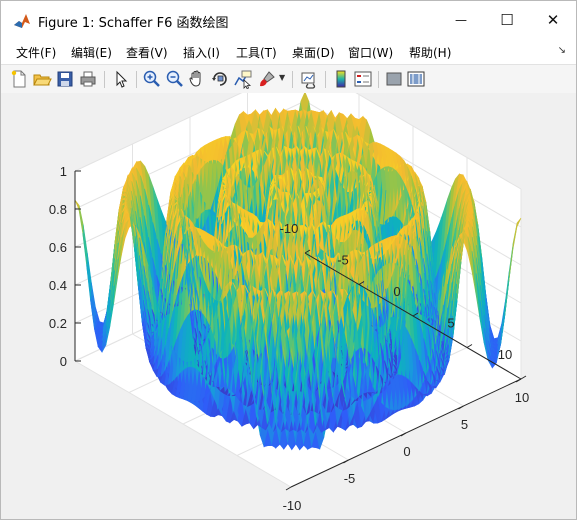  Describe the element at coordinates (350, 478) in the screenshot. I see `y-tick-label: -5` at that location.